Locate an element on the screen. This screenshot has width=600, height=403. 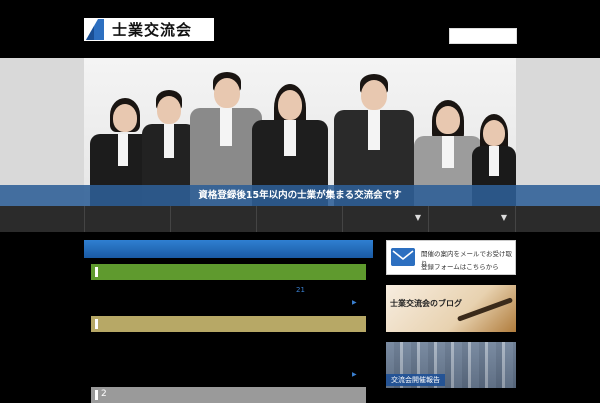
site-logo-text: 士業交流会 is located at coordinates (152, 30).